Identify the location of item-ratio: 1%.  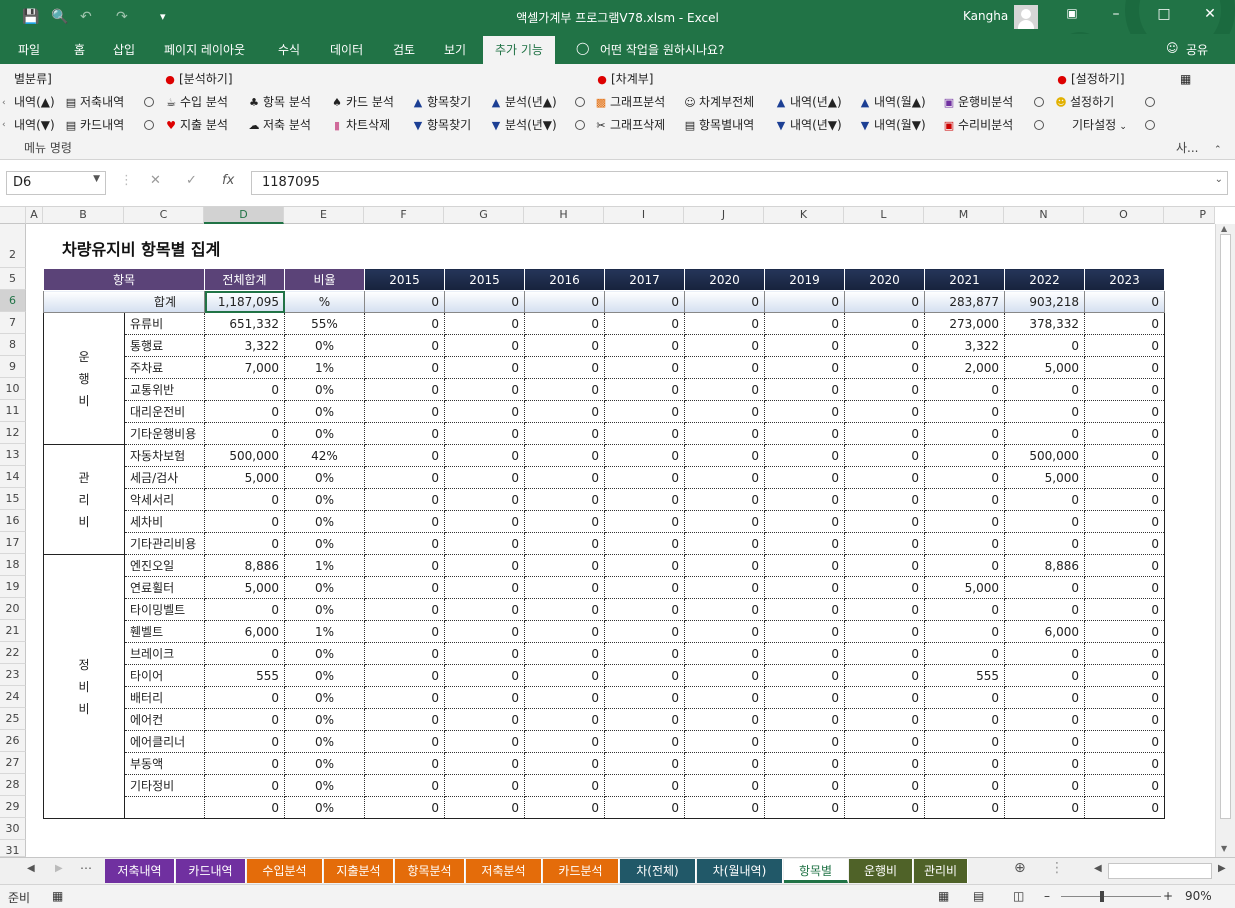
(324, 565).